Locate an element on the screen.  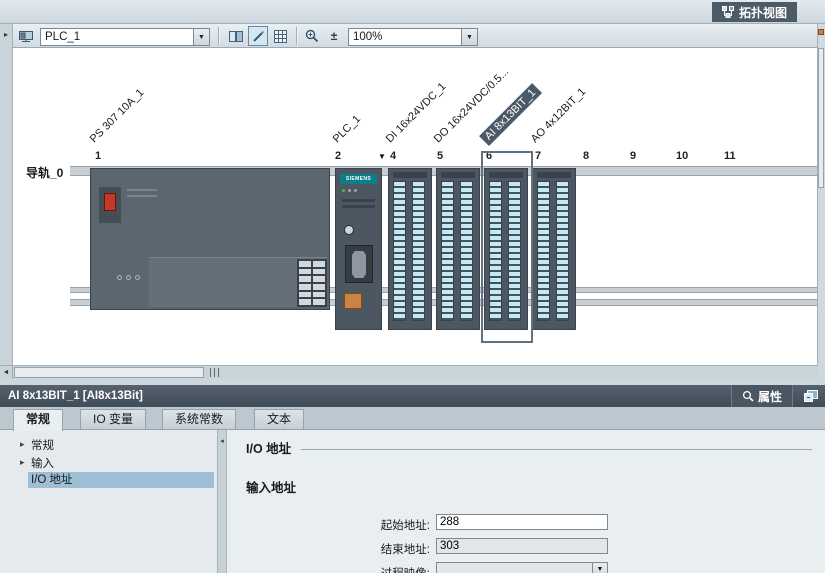
plc-mode-switch is located at coordinates (349, 230).